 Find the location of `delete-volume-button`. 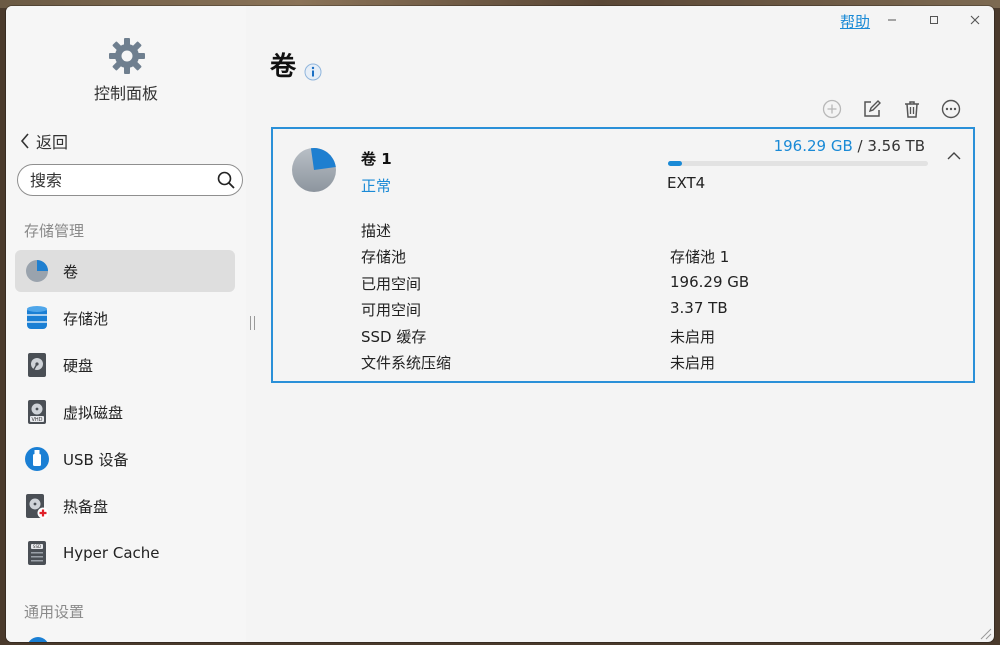

delete-volume-button is located at coordinates (912, 109).